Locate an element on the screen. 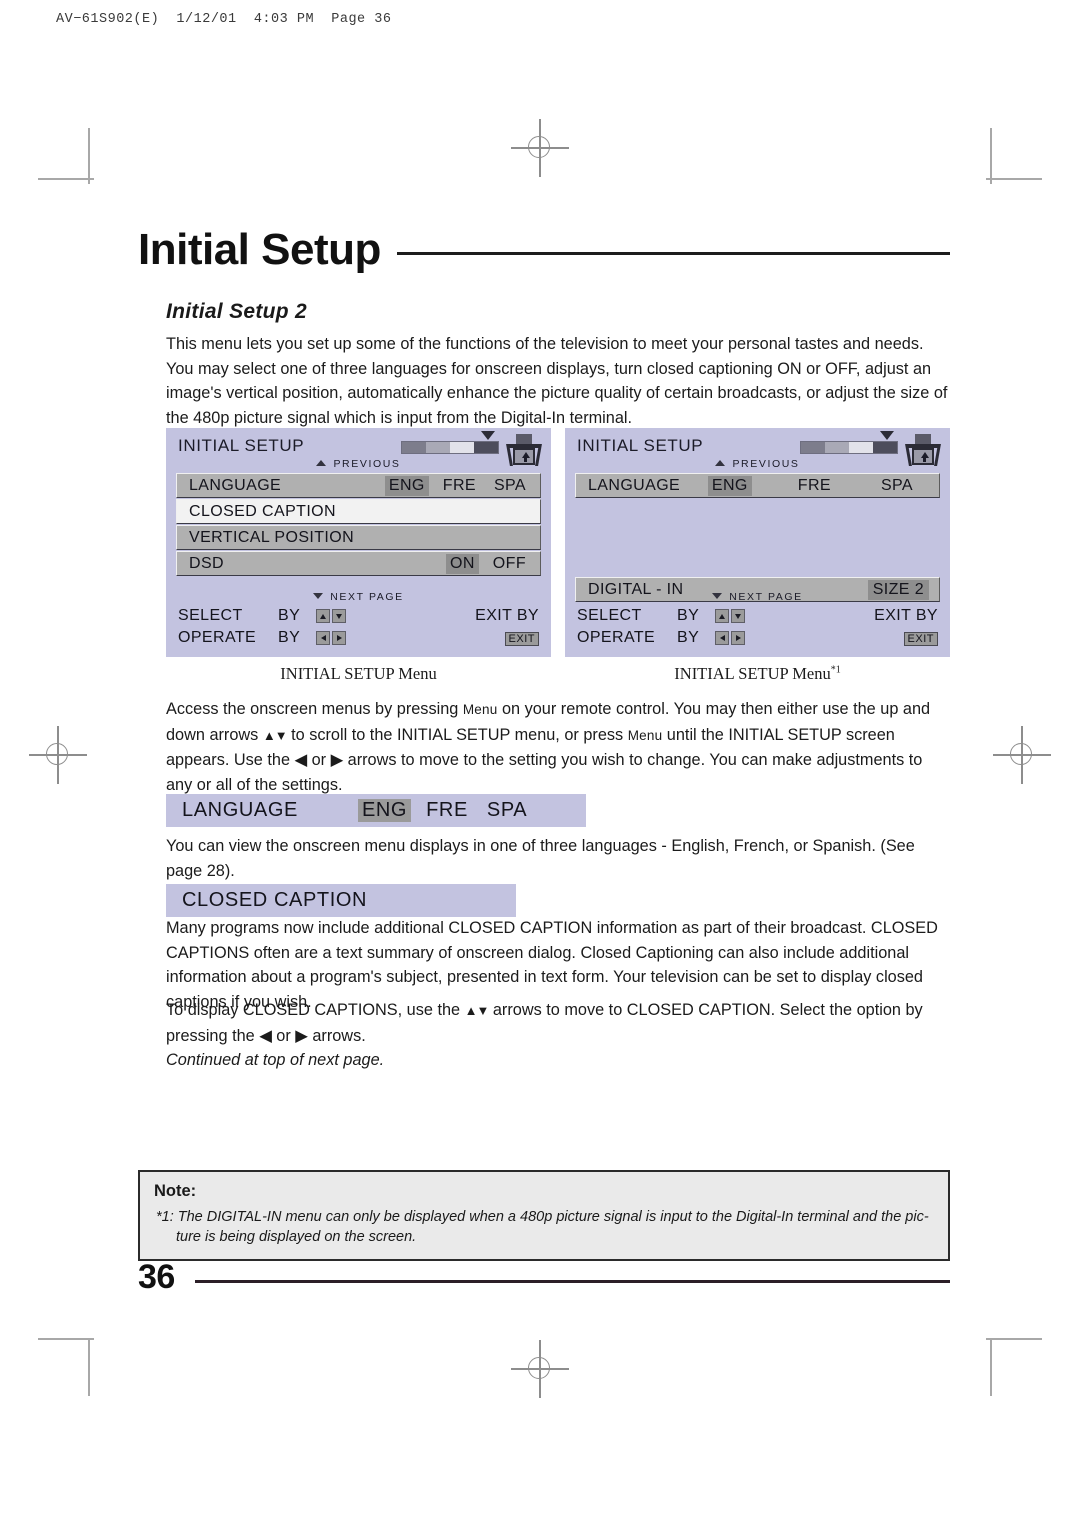 This screenshot has width=1080, height=1528. arrow-right-icon: ▶ is located at coordinates (301, 1035).